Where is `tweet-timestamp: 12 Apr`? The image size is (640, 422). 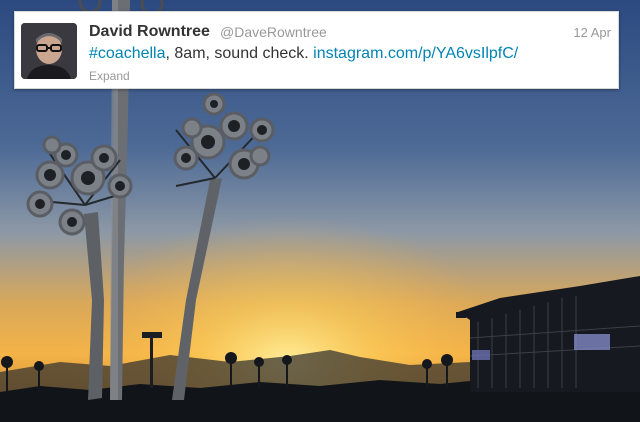 tweet-timestamp: 12 Apr is located at coordinates (592, 32).